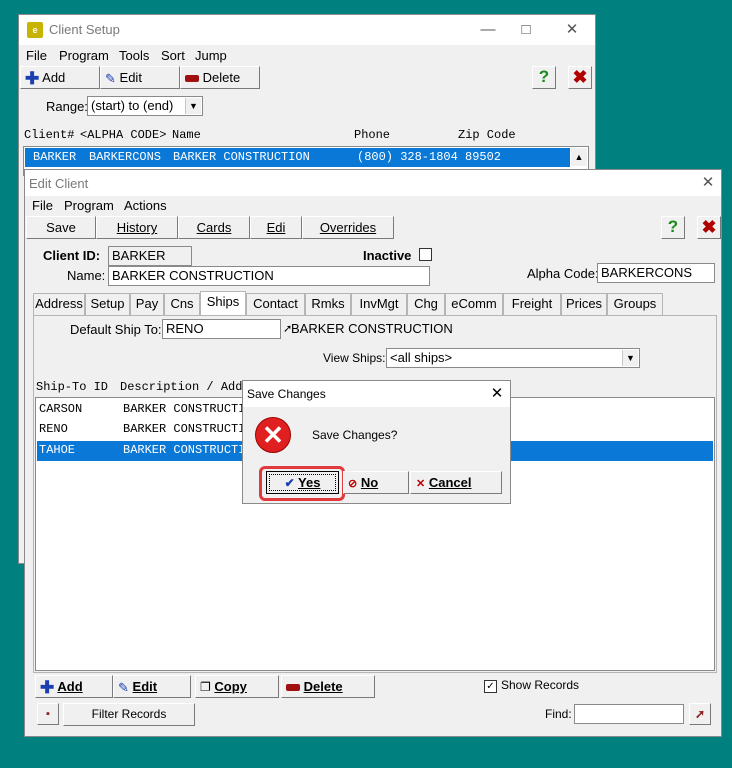 Image resolution: width=732 pixels, height=768 pixels. I want to click on view-ships-select: <all ships> ▼, so click(513, 358).